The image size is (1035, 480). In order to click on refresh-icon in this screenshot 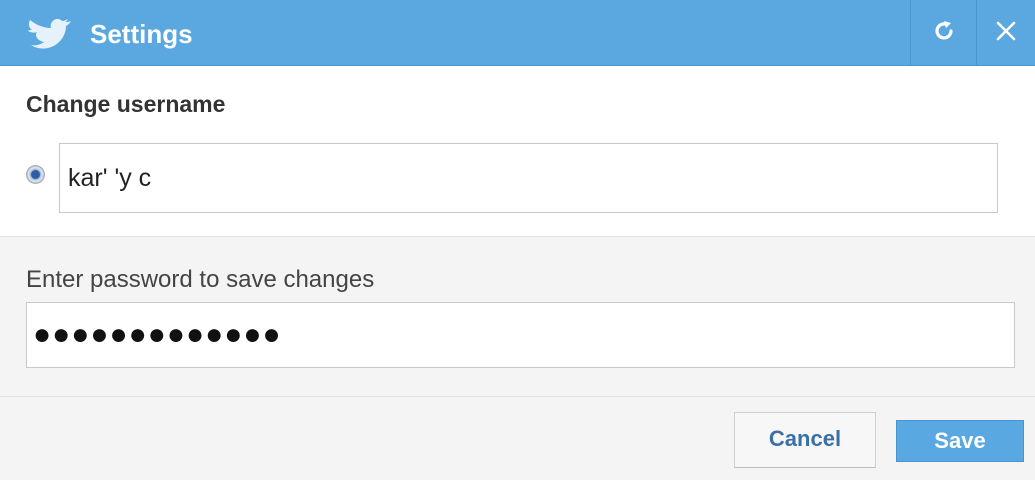, I will do `click(944, 33)`.